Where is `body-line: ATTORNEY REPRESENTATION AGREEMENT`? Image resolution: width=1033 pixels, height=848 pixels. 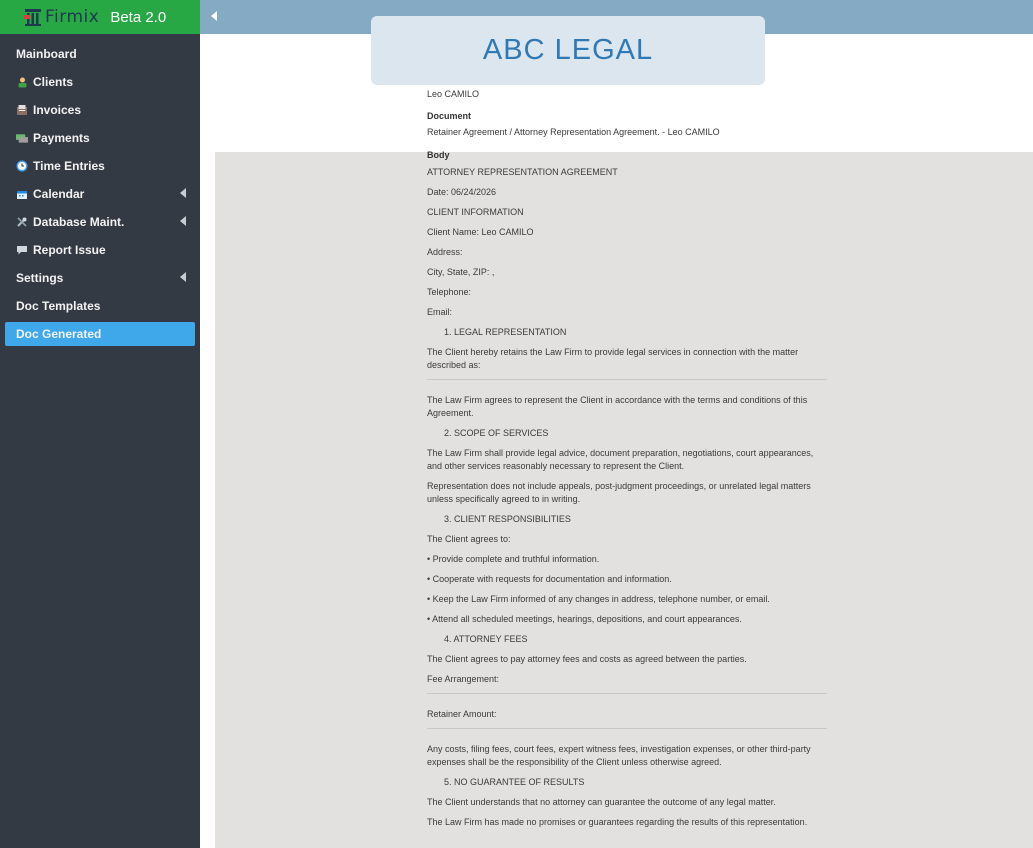
body-line: ATTORNEY REPRESENTATION AGREEMENT is located at coordinates (522, 172).